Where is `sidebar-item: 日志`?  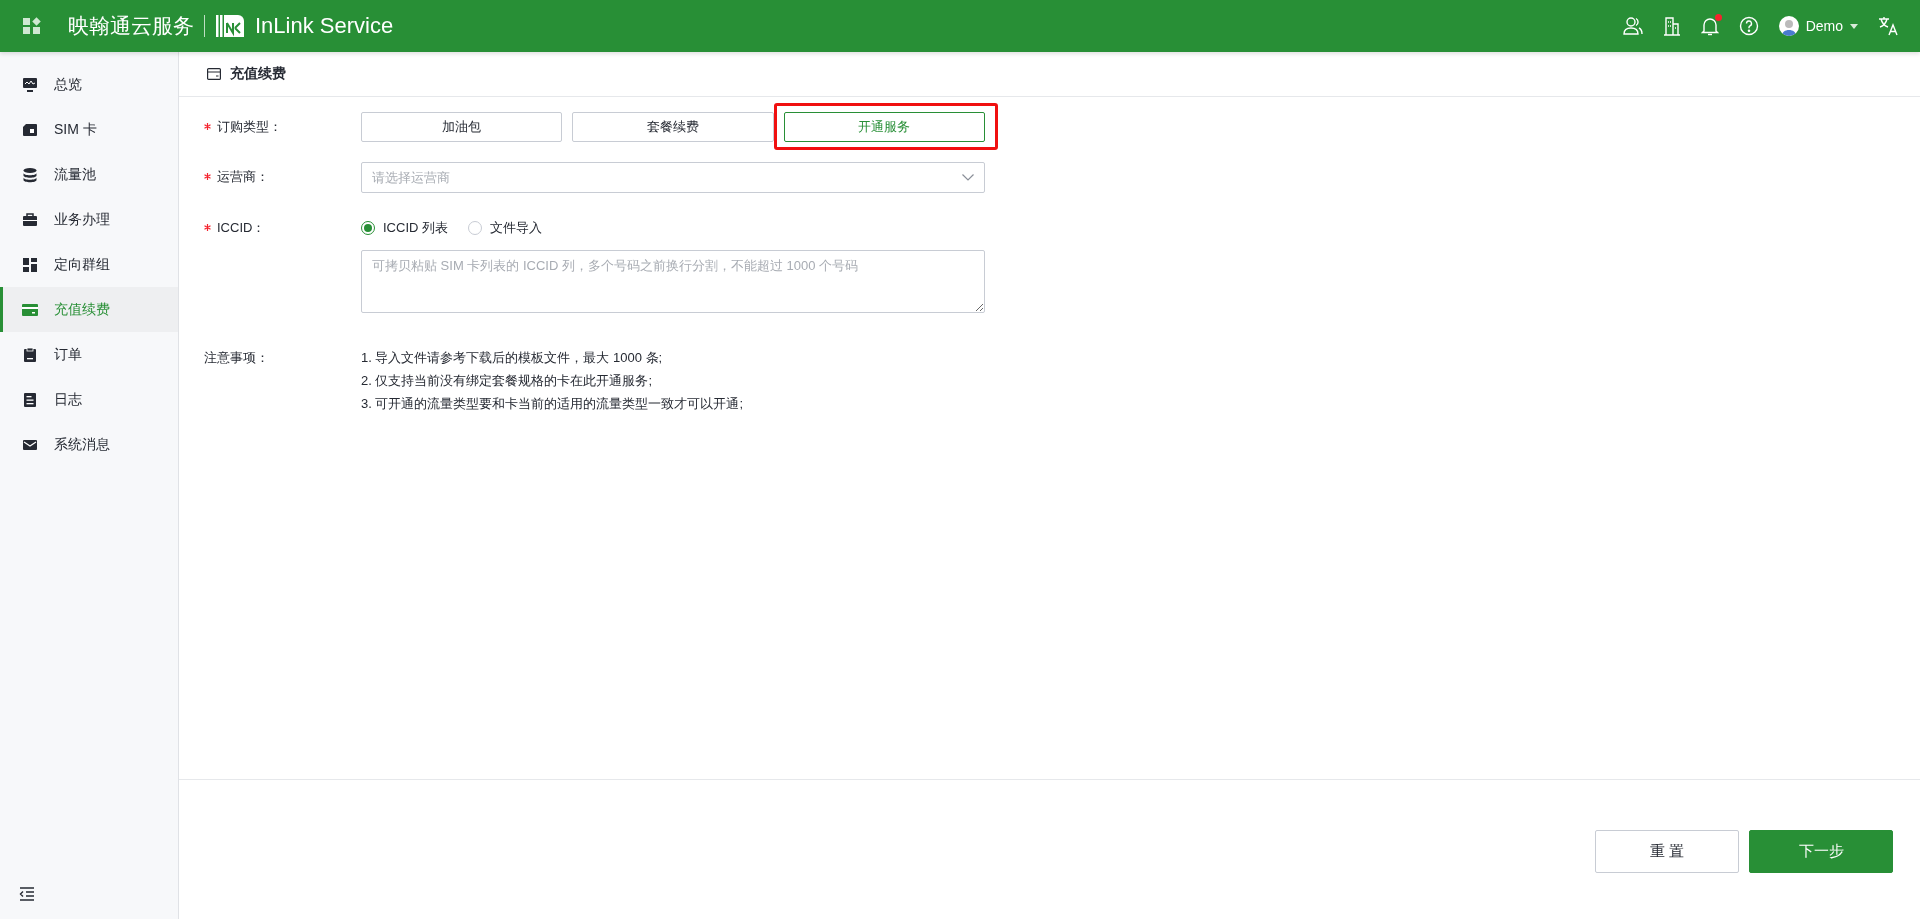
sidebar-item: 日志 is located at coordinates (89, 399).